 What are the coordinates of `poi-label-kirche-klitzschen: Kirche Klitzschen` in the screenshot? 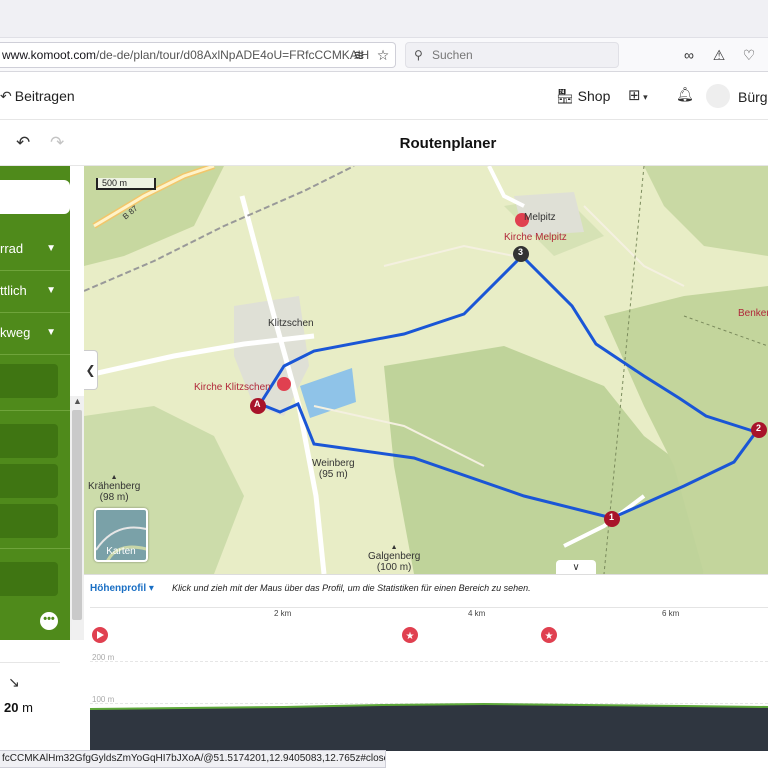 It's located at (232, 387).